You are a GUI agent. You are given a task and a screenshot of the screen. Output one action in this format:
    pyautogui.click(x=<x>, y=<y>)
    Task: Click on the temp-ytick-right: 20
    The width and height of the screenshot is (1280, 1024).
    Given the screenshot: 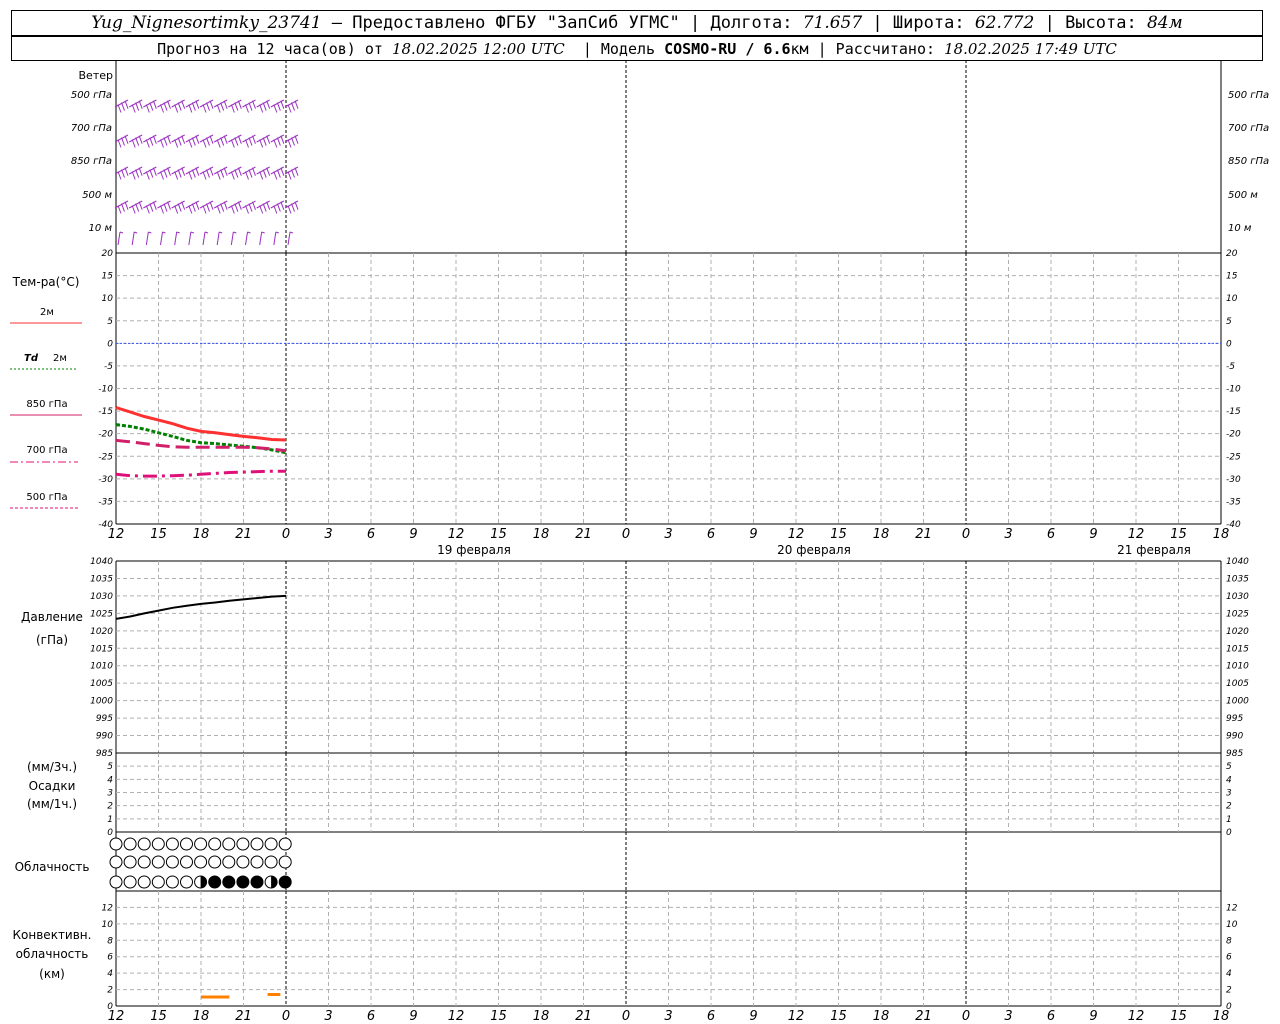 What is the action you would take?
    pyautogui.click(x=1232, y=254)
    